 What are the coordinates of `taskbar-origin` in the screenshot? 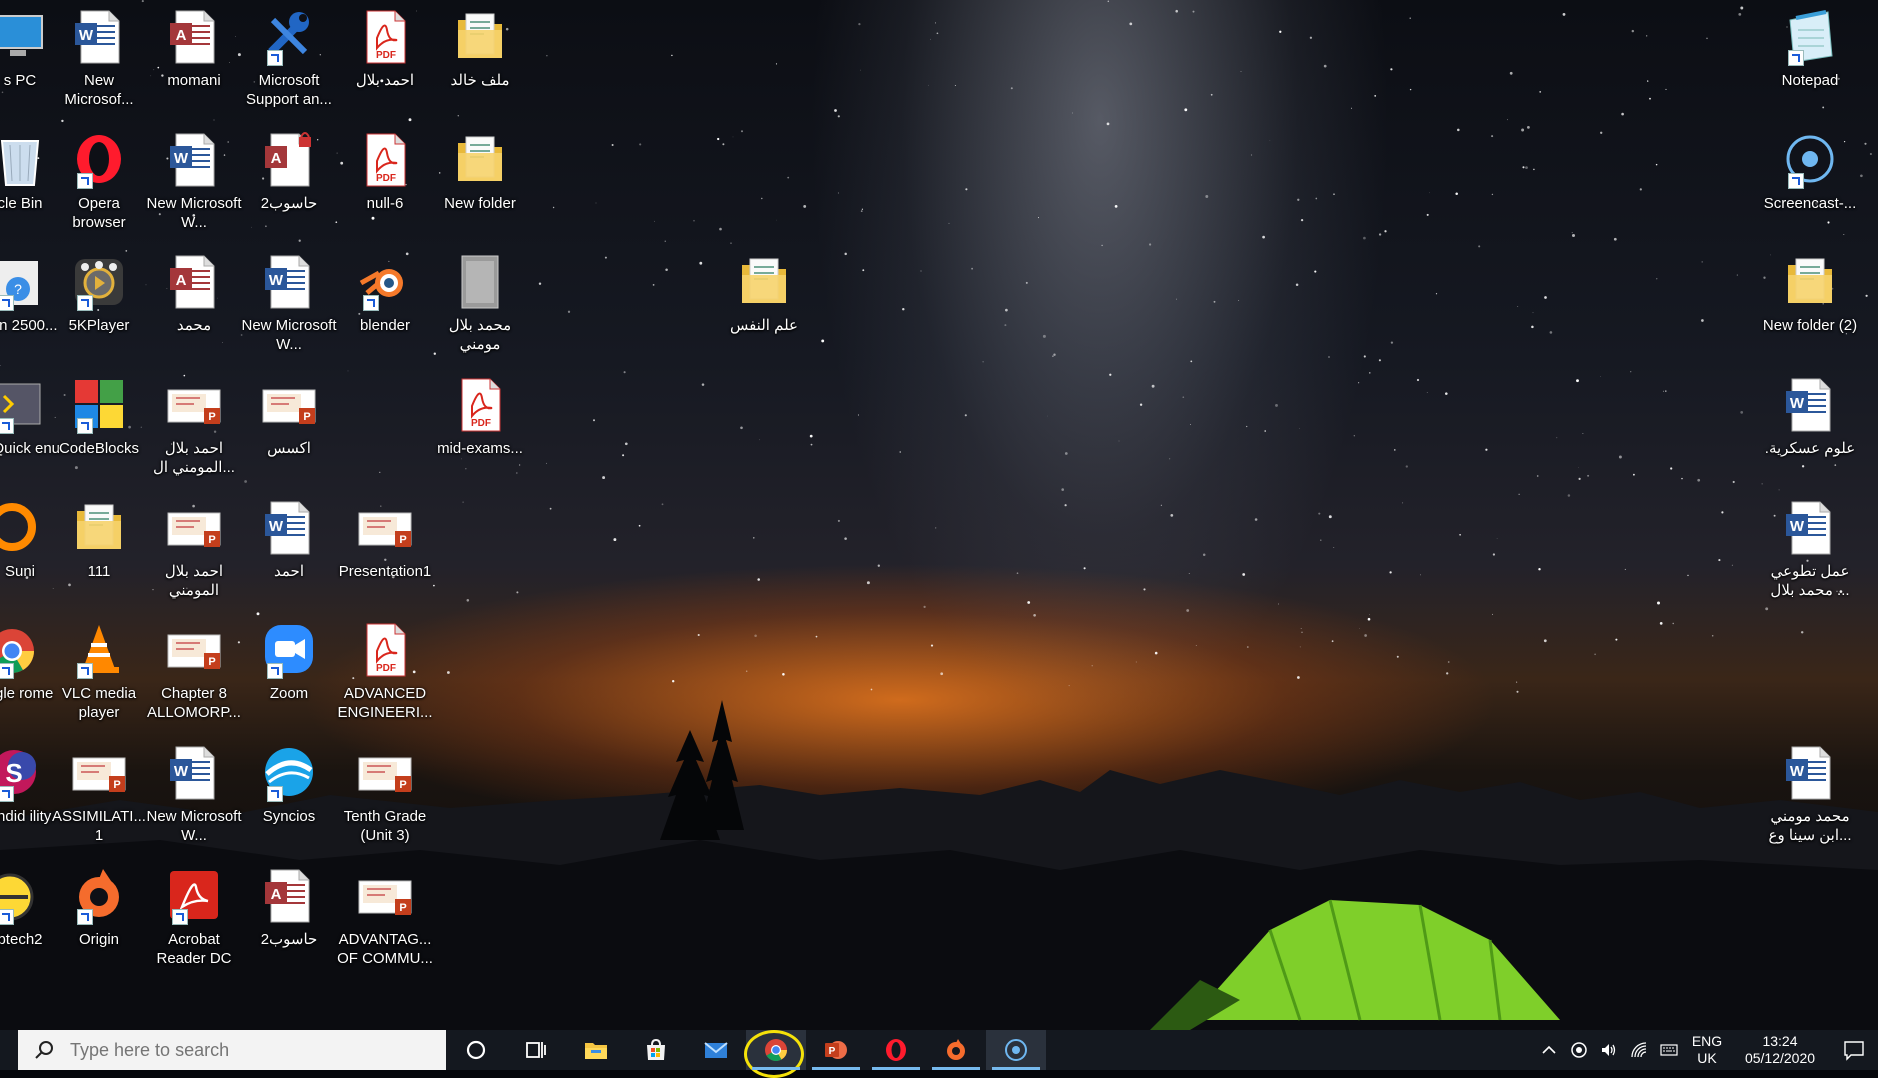 It's located at (956, 1050).